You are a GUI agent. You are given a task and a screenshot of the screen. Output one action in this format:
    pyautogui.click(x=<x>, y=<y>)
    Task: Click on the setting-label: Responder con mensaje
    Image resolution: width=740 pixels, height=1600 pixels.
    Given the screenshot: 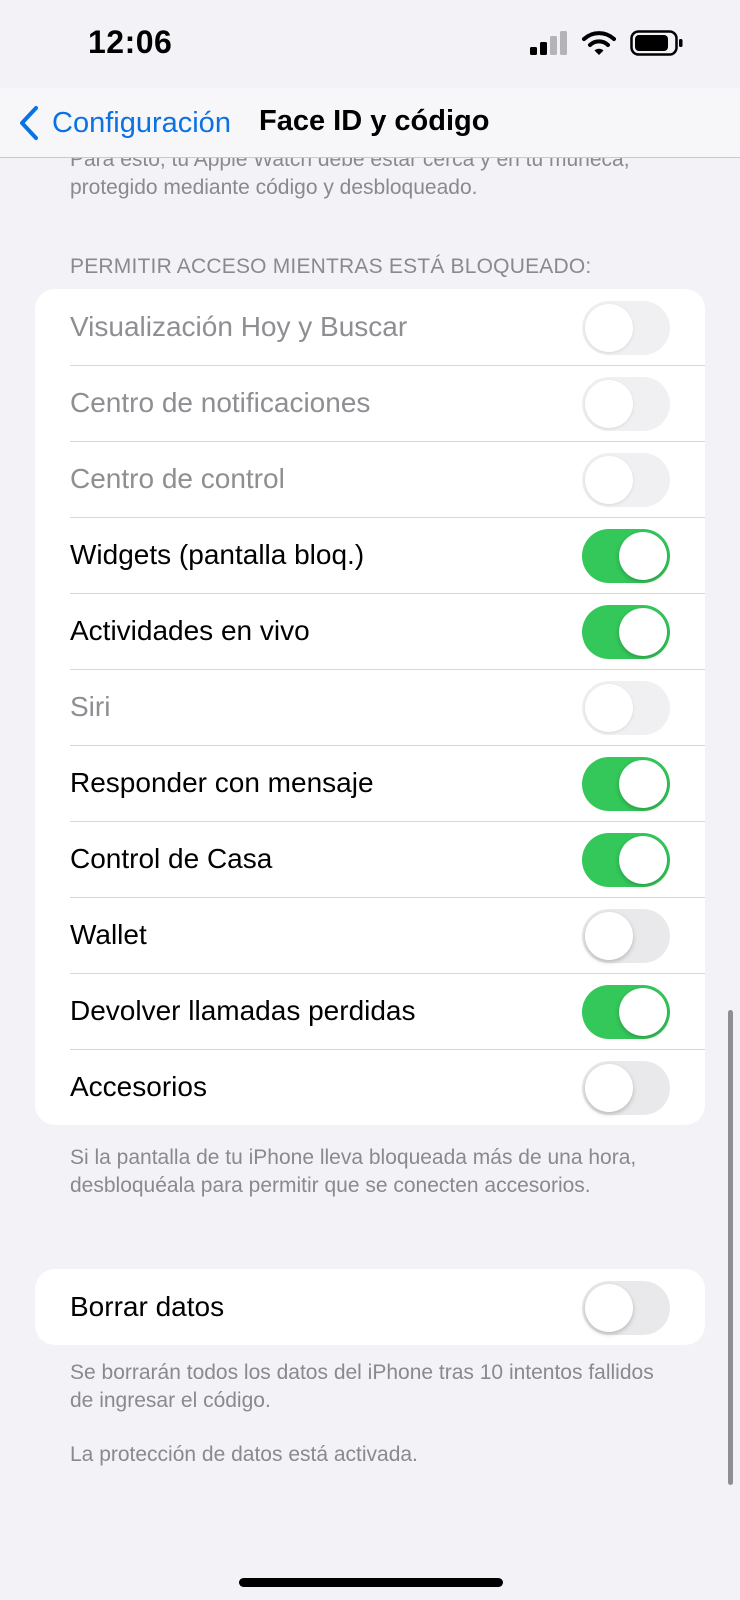 What is the action you would take?
    pyautogui.click(x=222, y=782)
    